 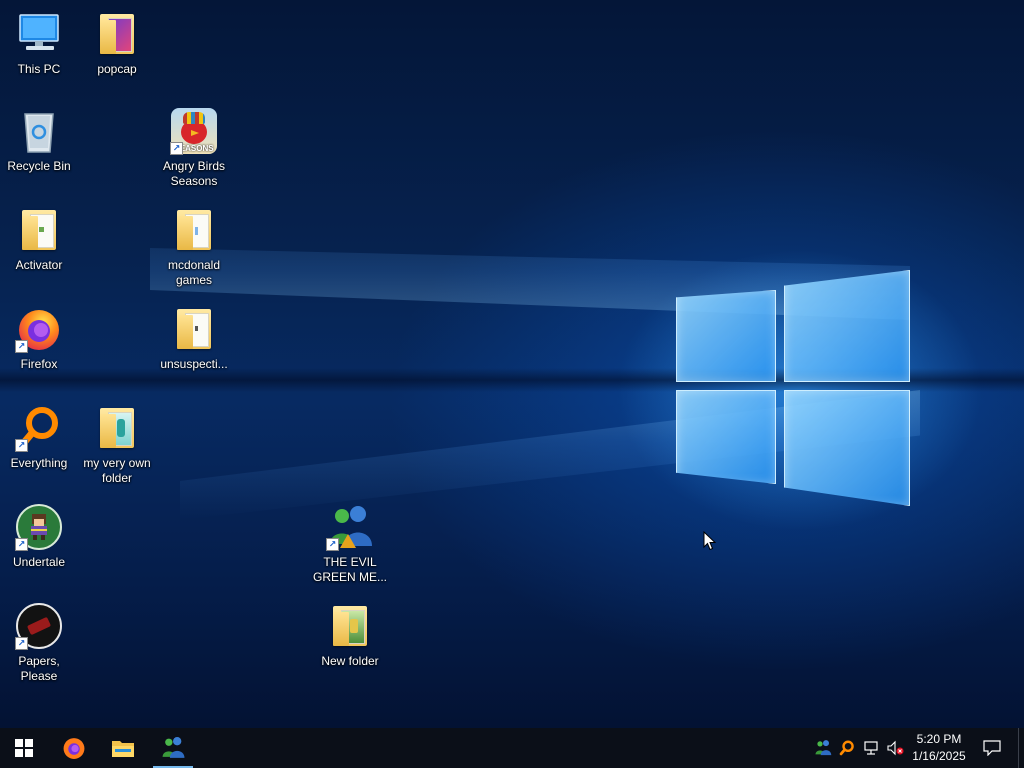 I want to click on taskbar-firefox-button, so click(x=74, y=748).